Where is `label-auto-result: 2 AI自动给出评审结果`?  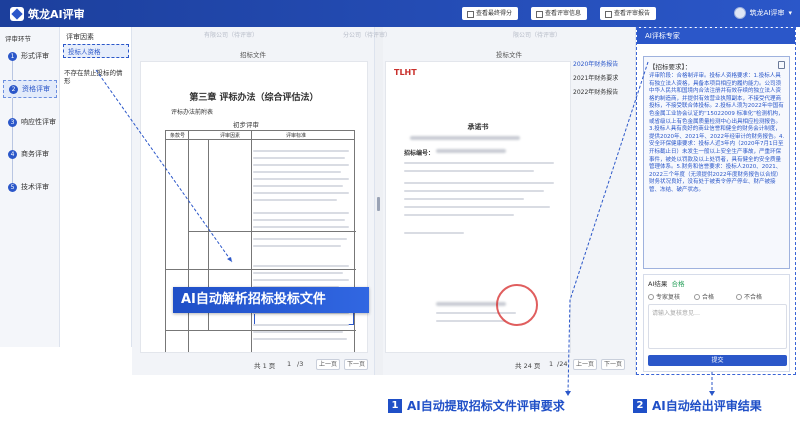 label-auto-result: 2 AI自动给出评审结果 is located at coordinates (697, 405).